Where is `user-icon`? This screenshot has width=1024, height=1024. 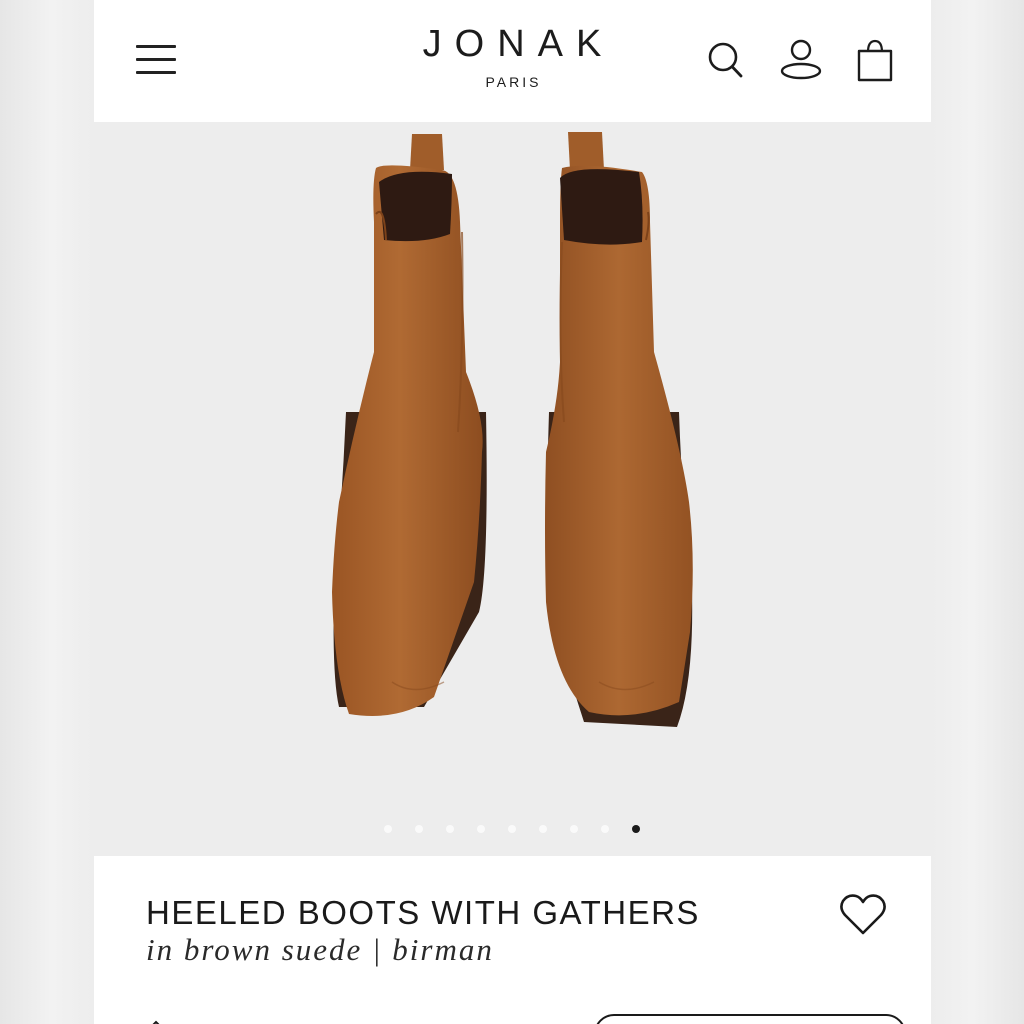
user-icon is located at coordinates (801, 59).